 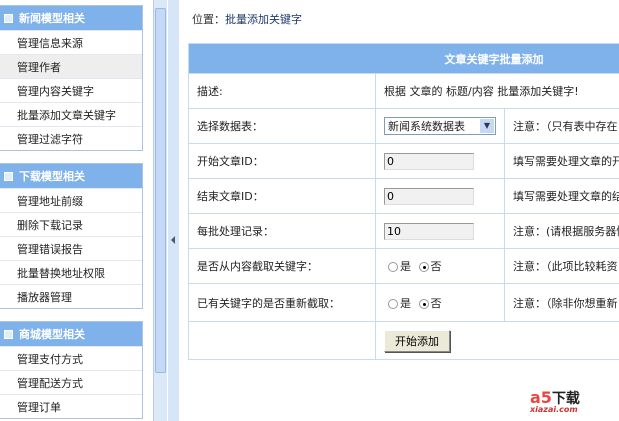 I want to click on watermark-logo: a5下载 xiazai.com, so click(x=555, y=401).